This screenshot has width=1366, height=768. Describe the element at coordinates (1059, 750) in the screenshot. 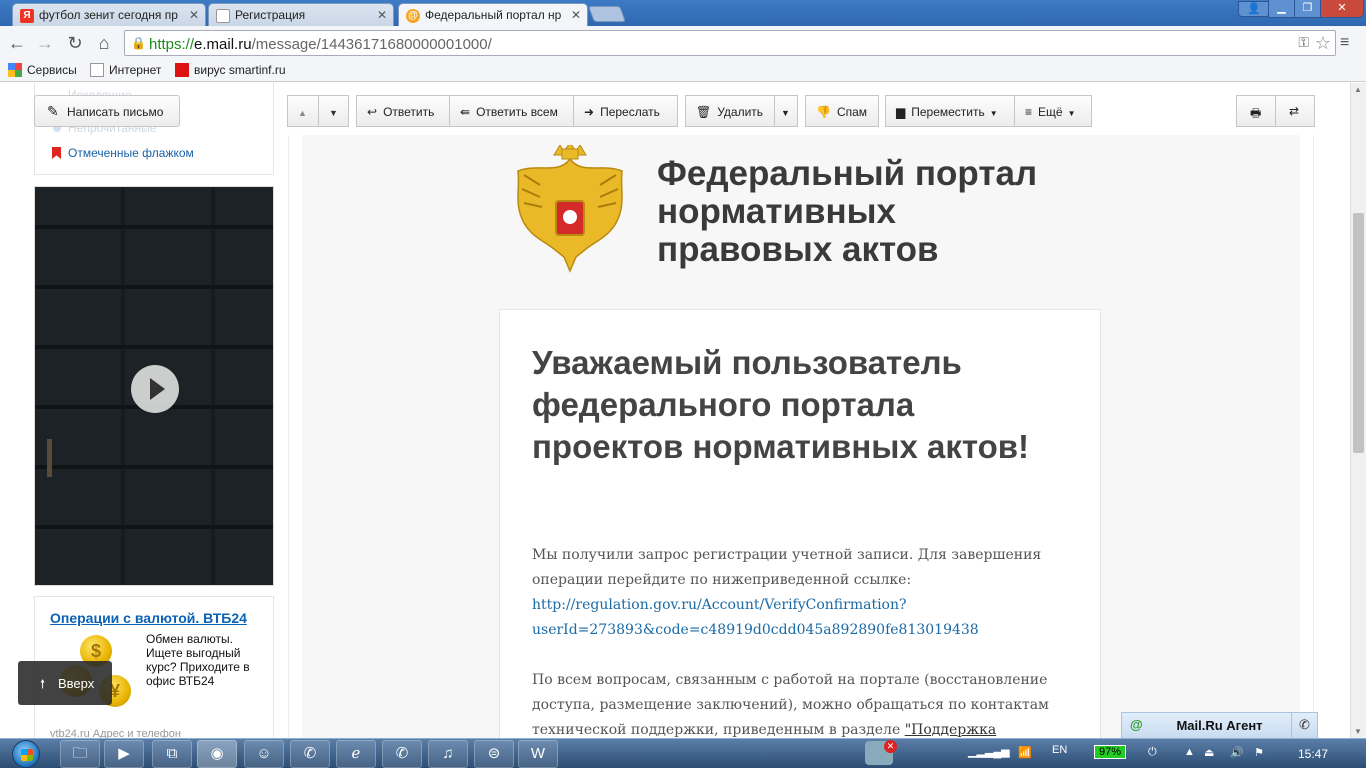

I see `language-indicator: EN` at that location.